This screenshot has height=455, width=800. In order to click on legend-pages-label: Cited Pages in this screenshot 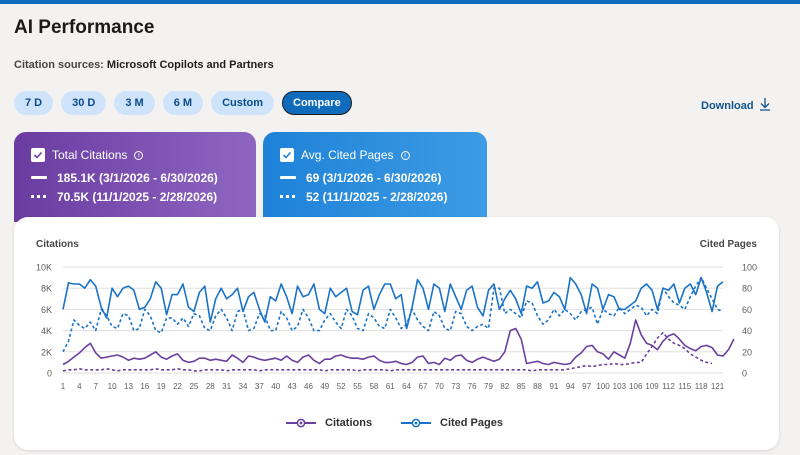, I will do `click(471, 423)`.